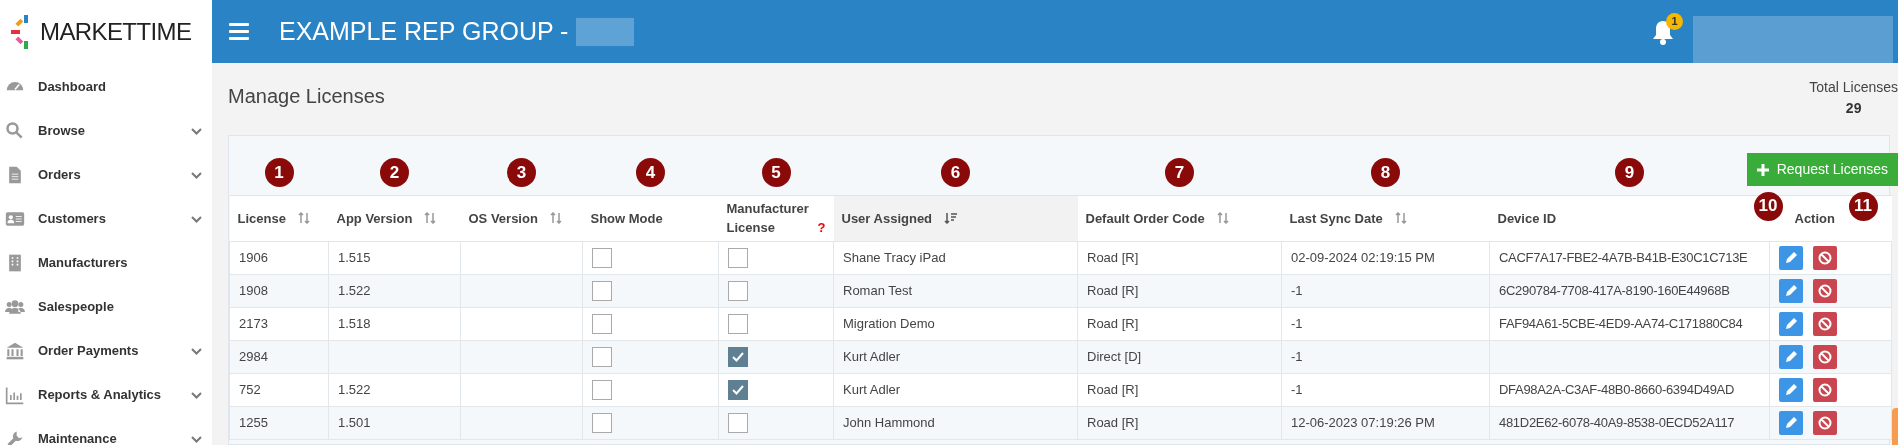  What do you see at coordinates (650, 172) in the screenshot?
I see `callout-marker: 4` at bounding box center [650, 172].